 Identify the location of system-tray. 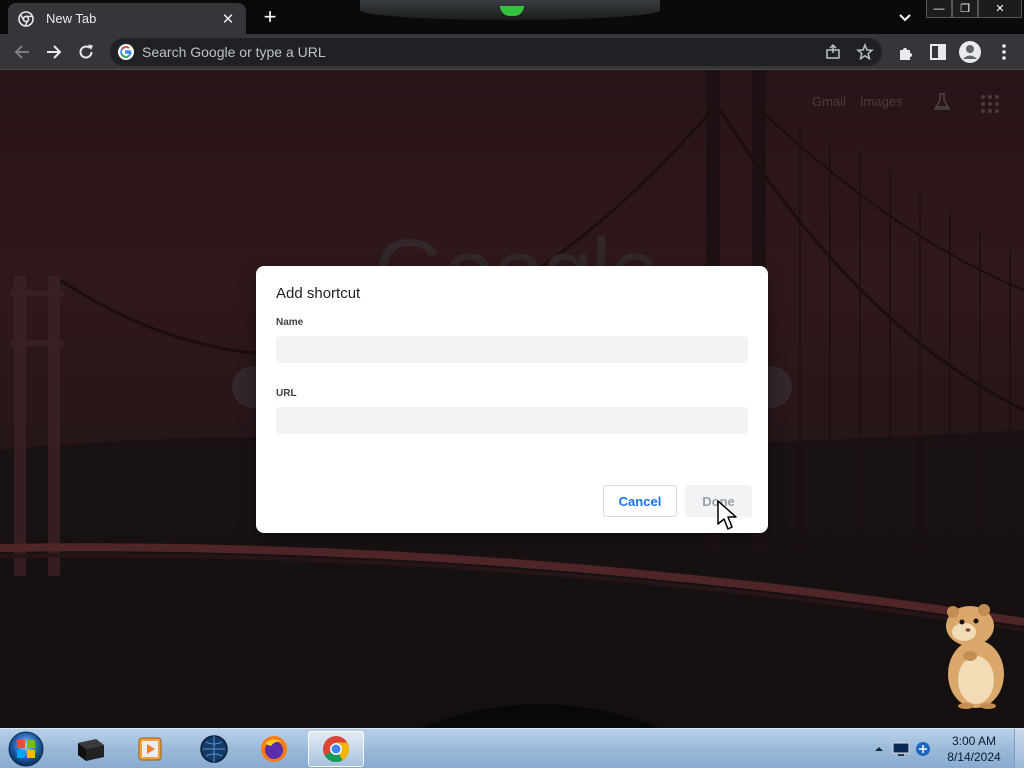
(901, 748).